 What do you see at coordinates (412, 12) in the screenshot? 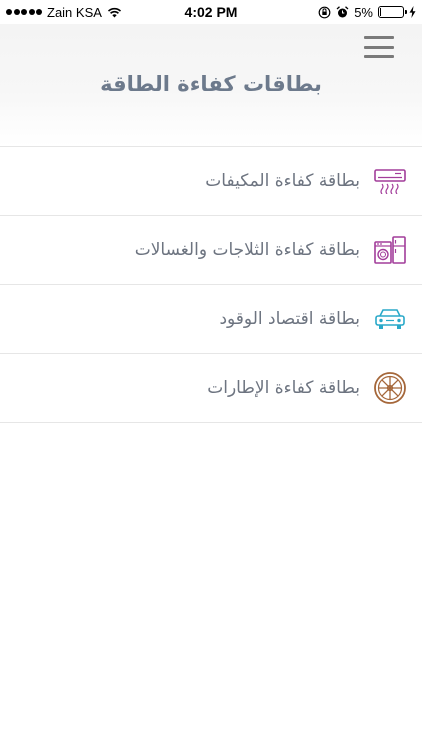
I see `charging-bolt-icon` at bounding box center [412, 12].